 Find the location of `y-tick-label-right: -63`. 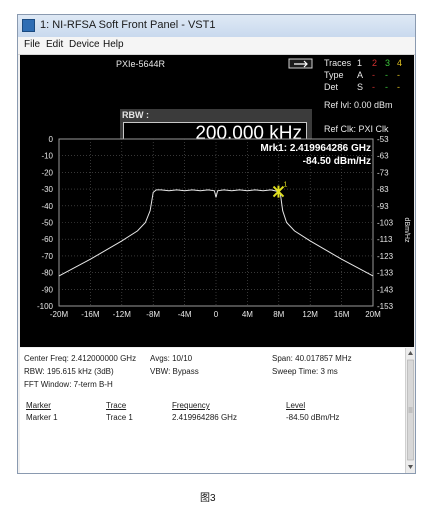

y-tick-label-right: -63 is located at coordinates (383, 156).